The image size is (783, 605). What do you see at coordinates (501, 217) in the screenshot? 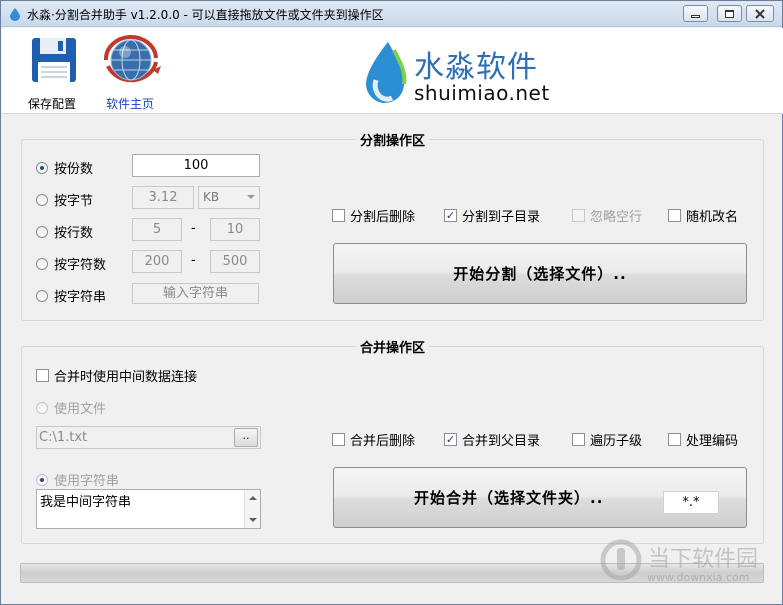
I see `split-to-subdir-label: 分割到子目录` at bounding box center [501, 217].